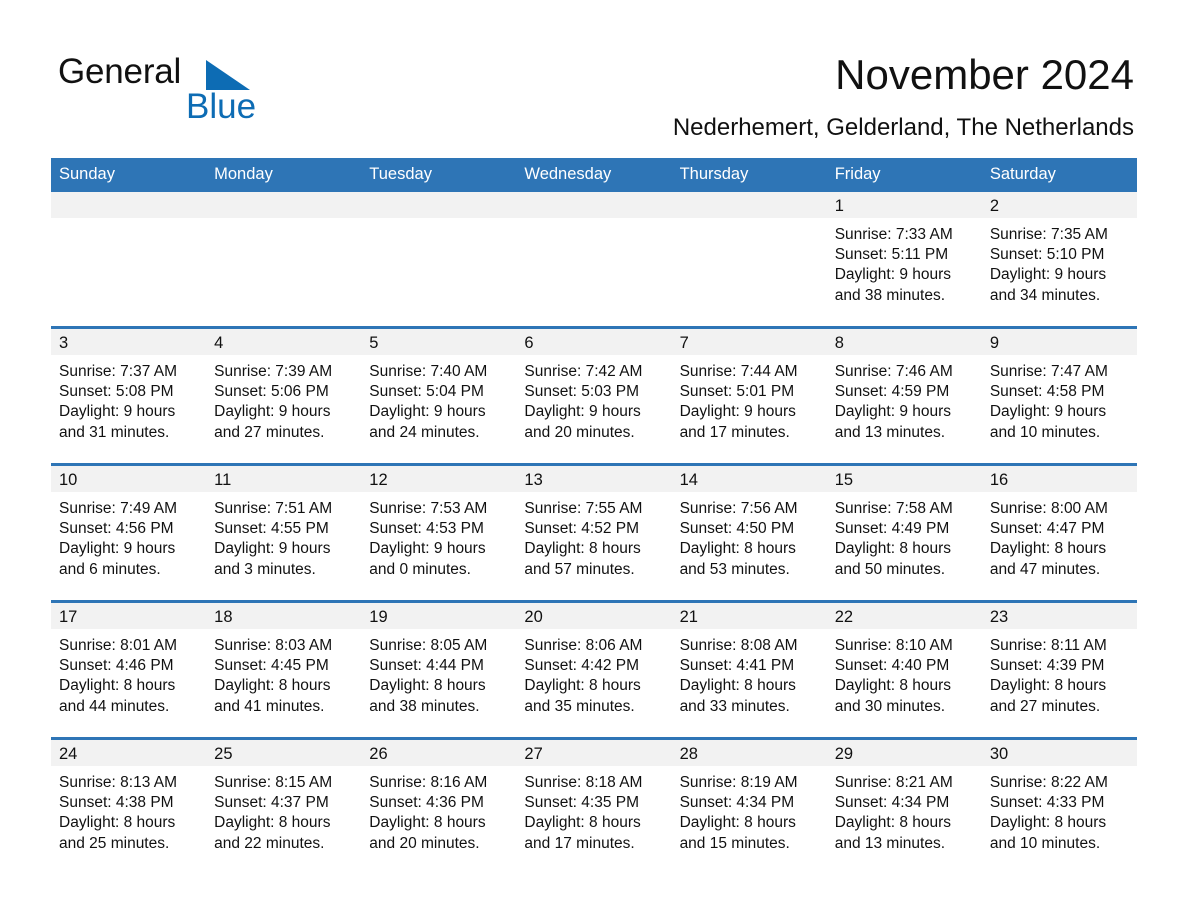  Describe the element at coordinates (271, 529) in the screenshot. I see `sunset-text: Sunset: 4:55 PM` at that location.